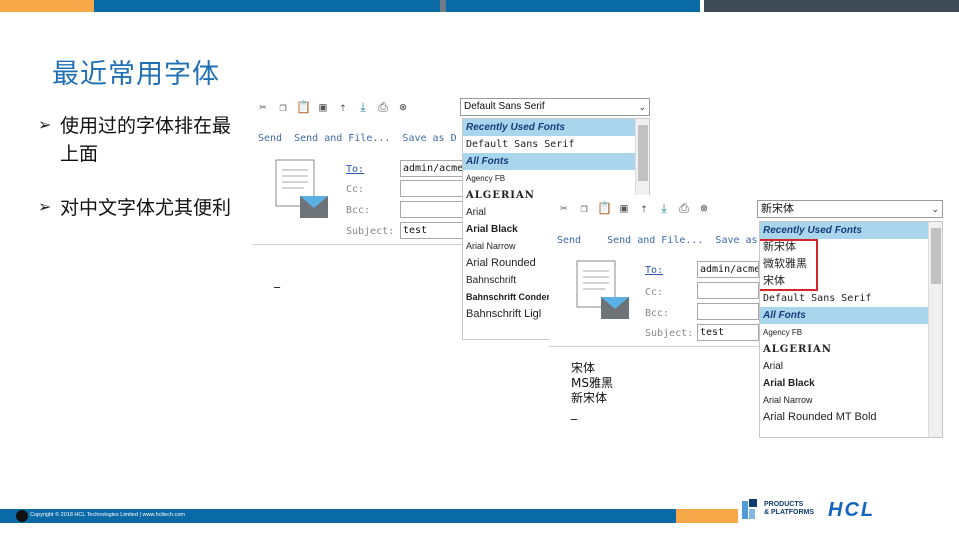 Image resolution: width=959 pixels, height=540 pixels. I want to click on dropdown-scrollbar, so click(935, 329).